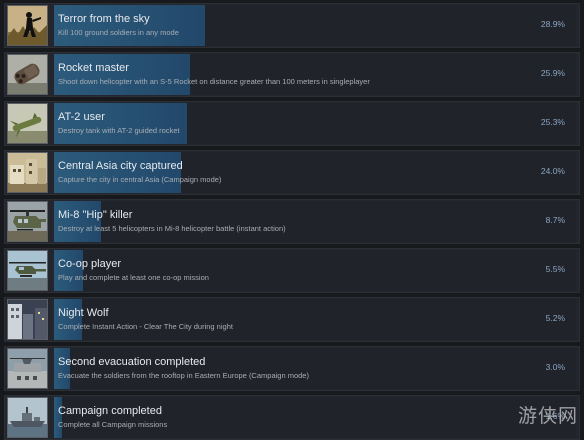  What do you see at coordinates (27, 172) in the screenshot?
I see `city-icon` at bounding box center [27, 172].